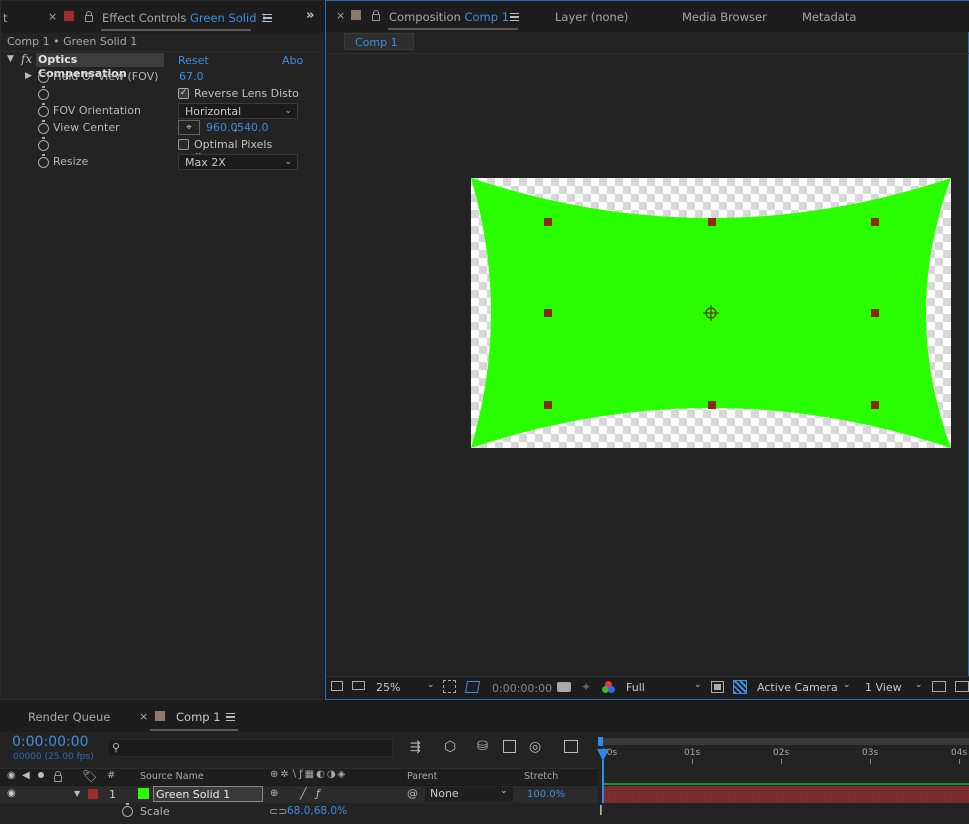 This screenshot has width=969, height=824. I want to click on prop-row-view-center: View Center ⌖ 960.0 , 540.0, so click(151, 127).